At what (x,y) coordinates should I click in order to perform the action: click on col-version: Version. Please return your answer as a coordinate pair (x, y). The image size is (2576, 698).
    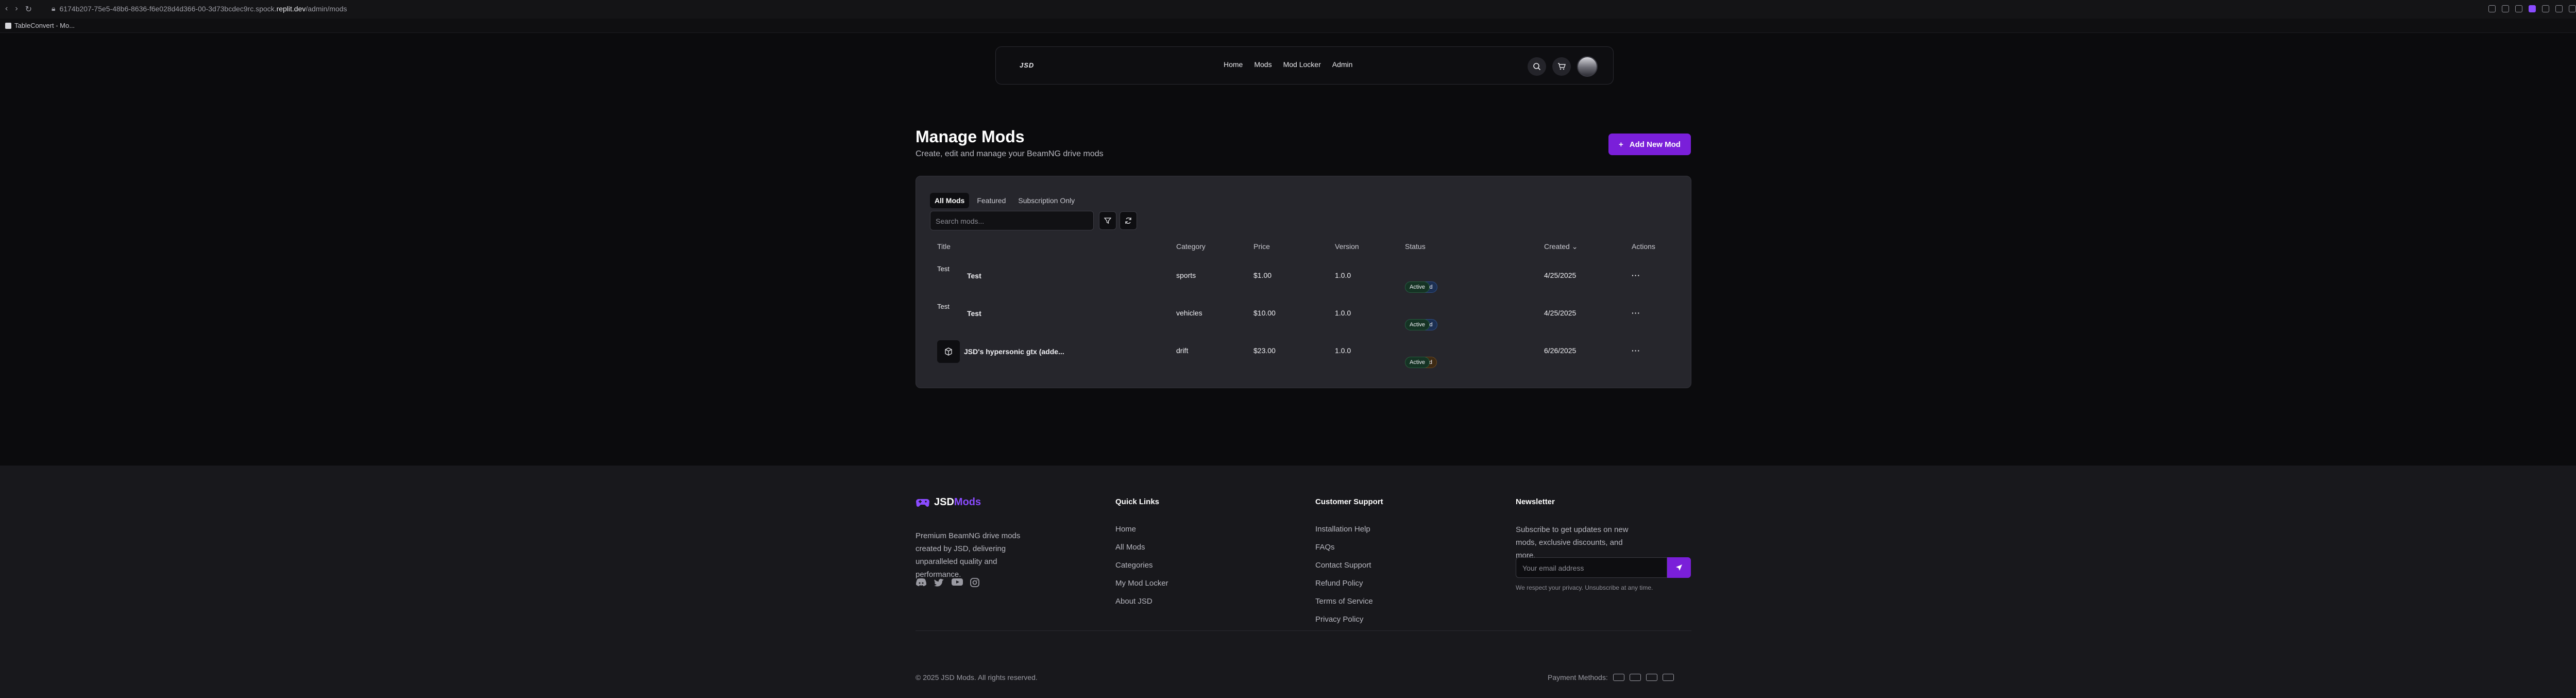
    Looking at the image, I should click on (1347, 246).